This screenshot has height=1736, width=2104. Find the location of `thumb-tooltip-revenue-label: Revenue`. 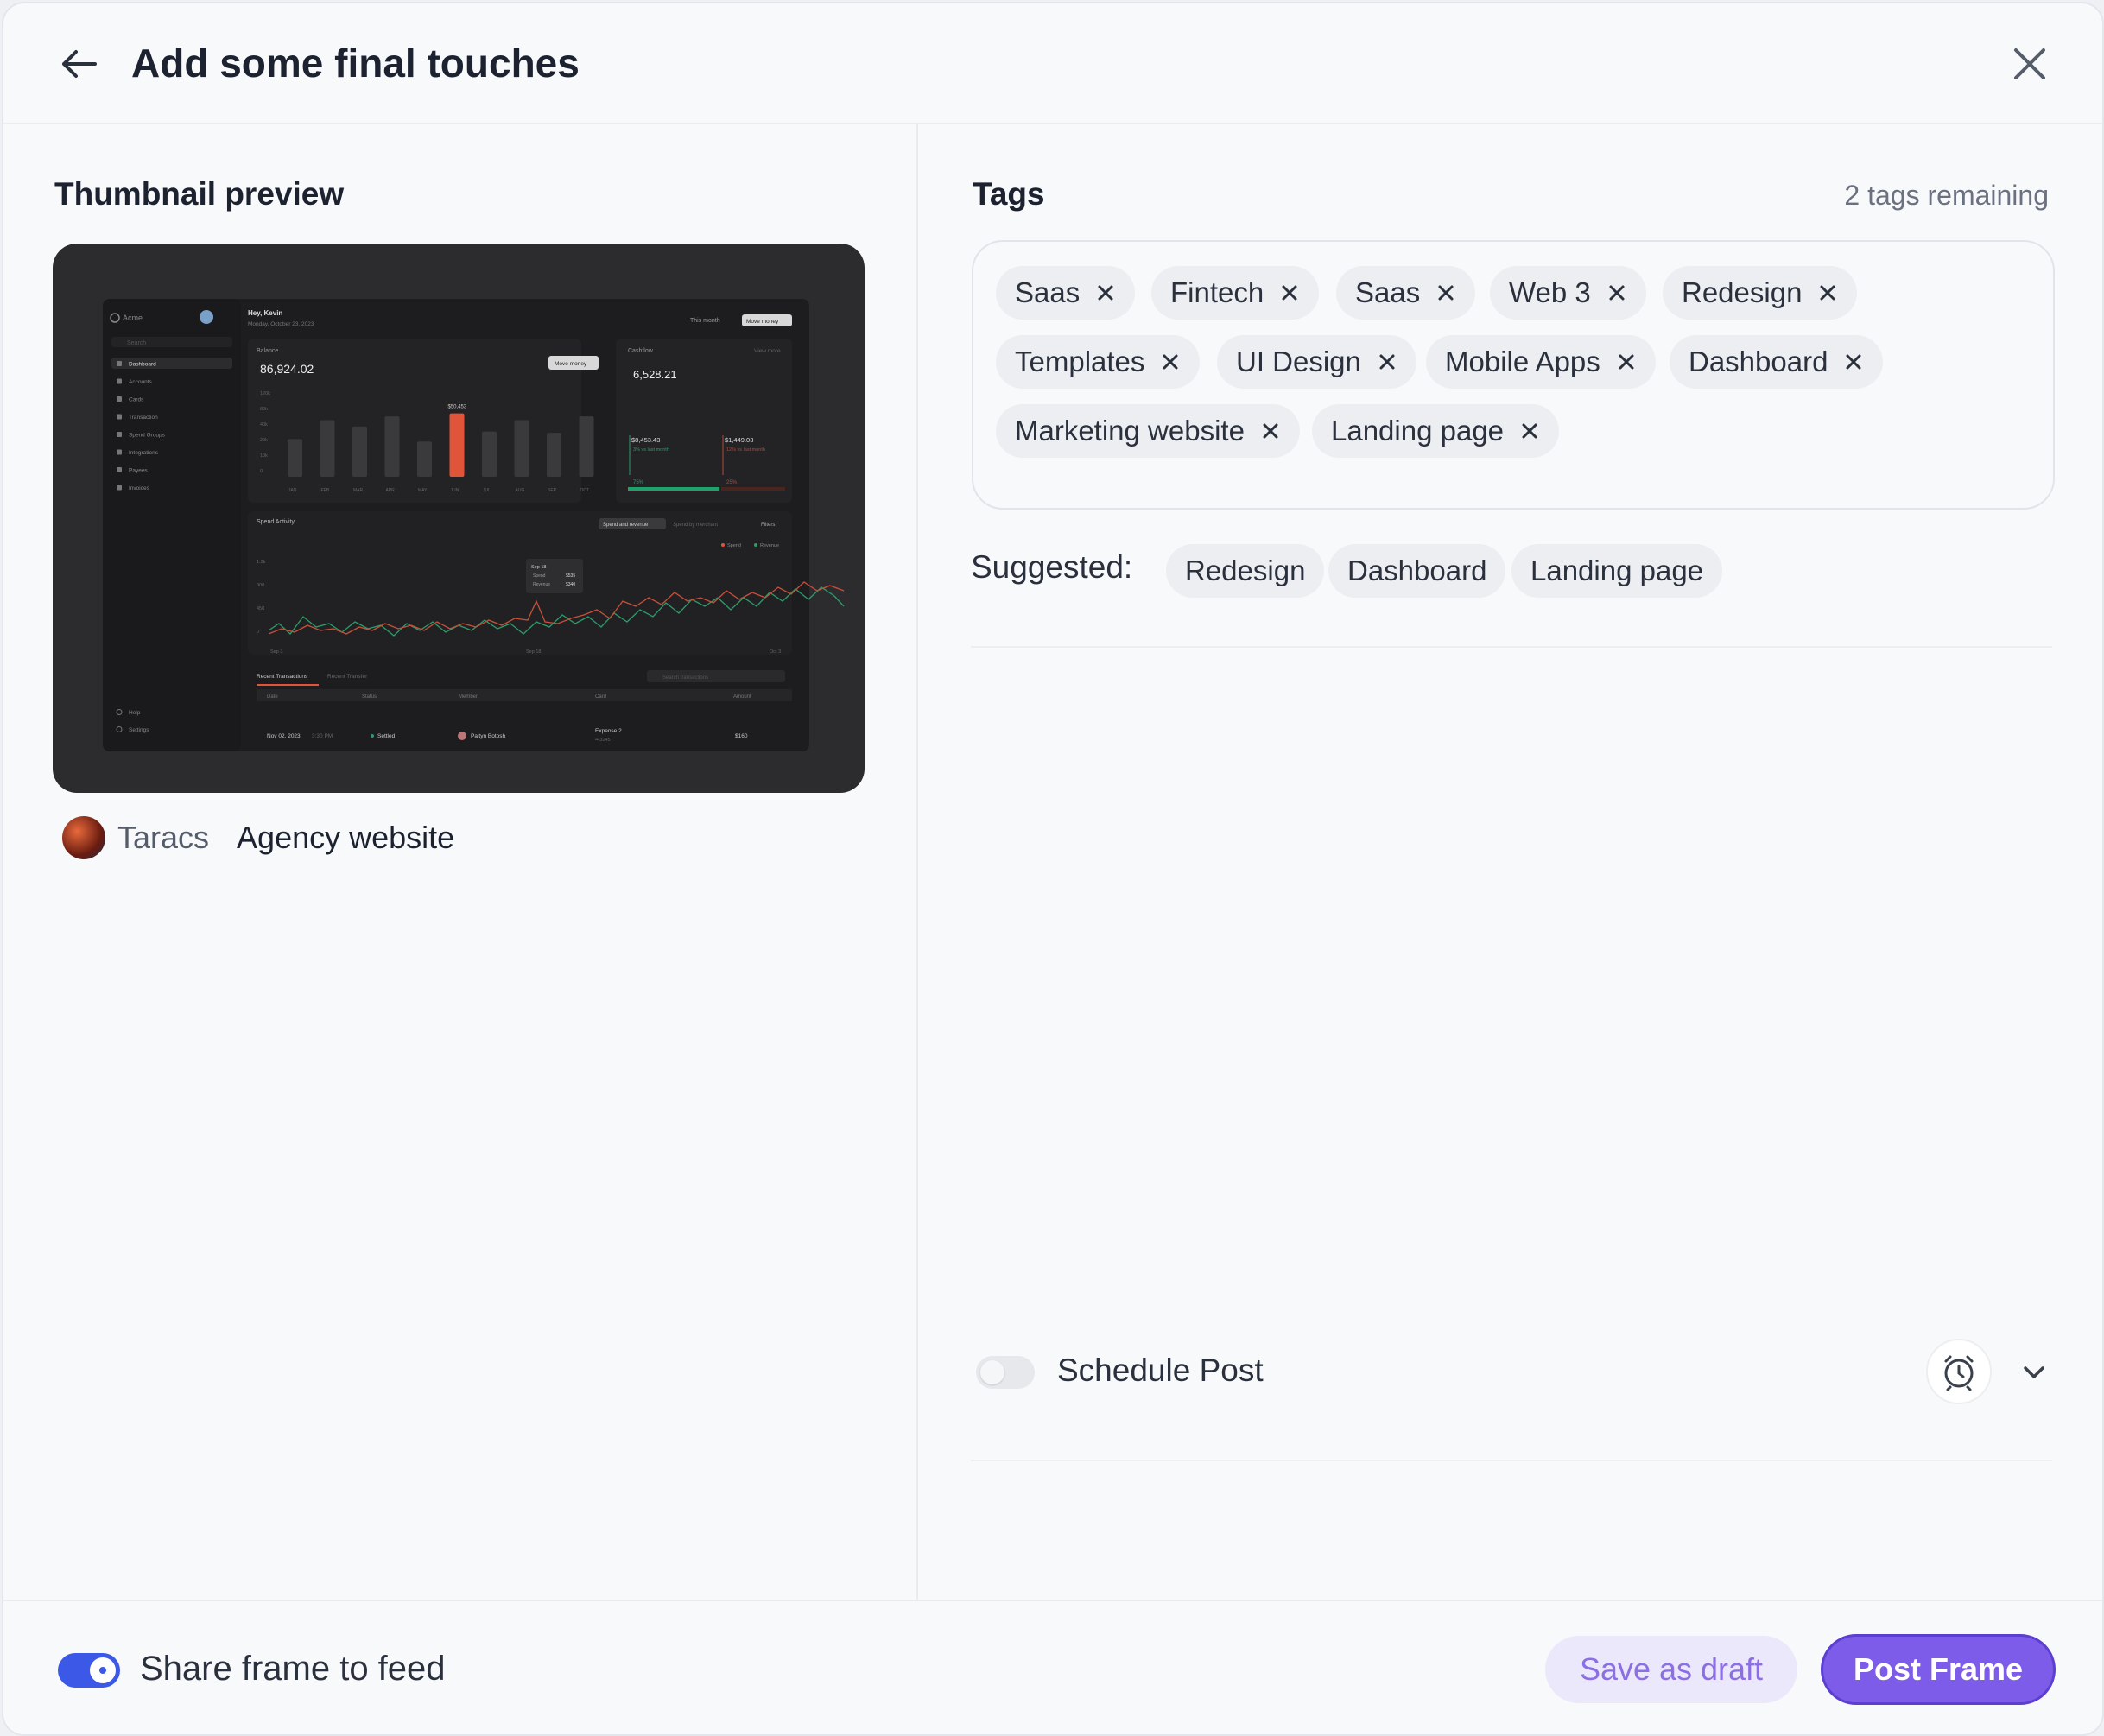

thumb-tooltip-revenue-label: Revenue is located at coordinates (541, 584).